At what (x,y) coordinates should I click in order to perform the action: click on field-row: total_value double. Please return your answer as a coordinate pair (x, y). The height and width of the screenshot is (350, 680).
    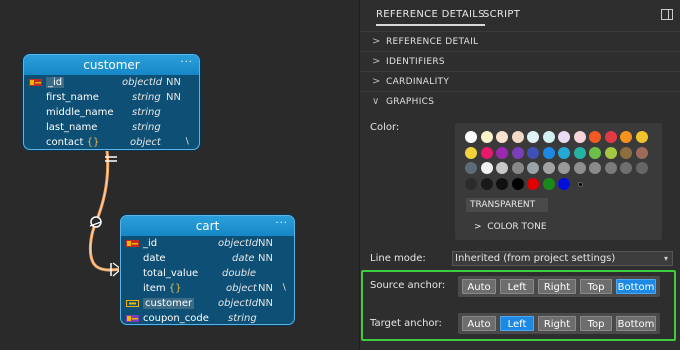
    Looking at the image, I should click on (207, 273).